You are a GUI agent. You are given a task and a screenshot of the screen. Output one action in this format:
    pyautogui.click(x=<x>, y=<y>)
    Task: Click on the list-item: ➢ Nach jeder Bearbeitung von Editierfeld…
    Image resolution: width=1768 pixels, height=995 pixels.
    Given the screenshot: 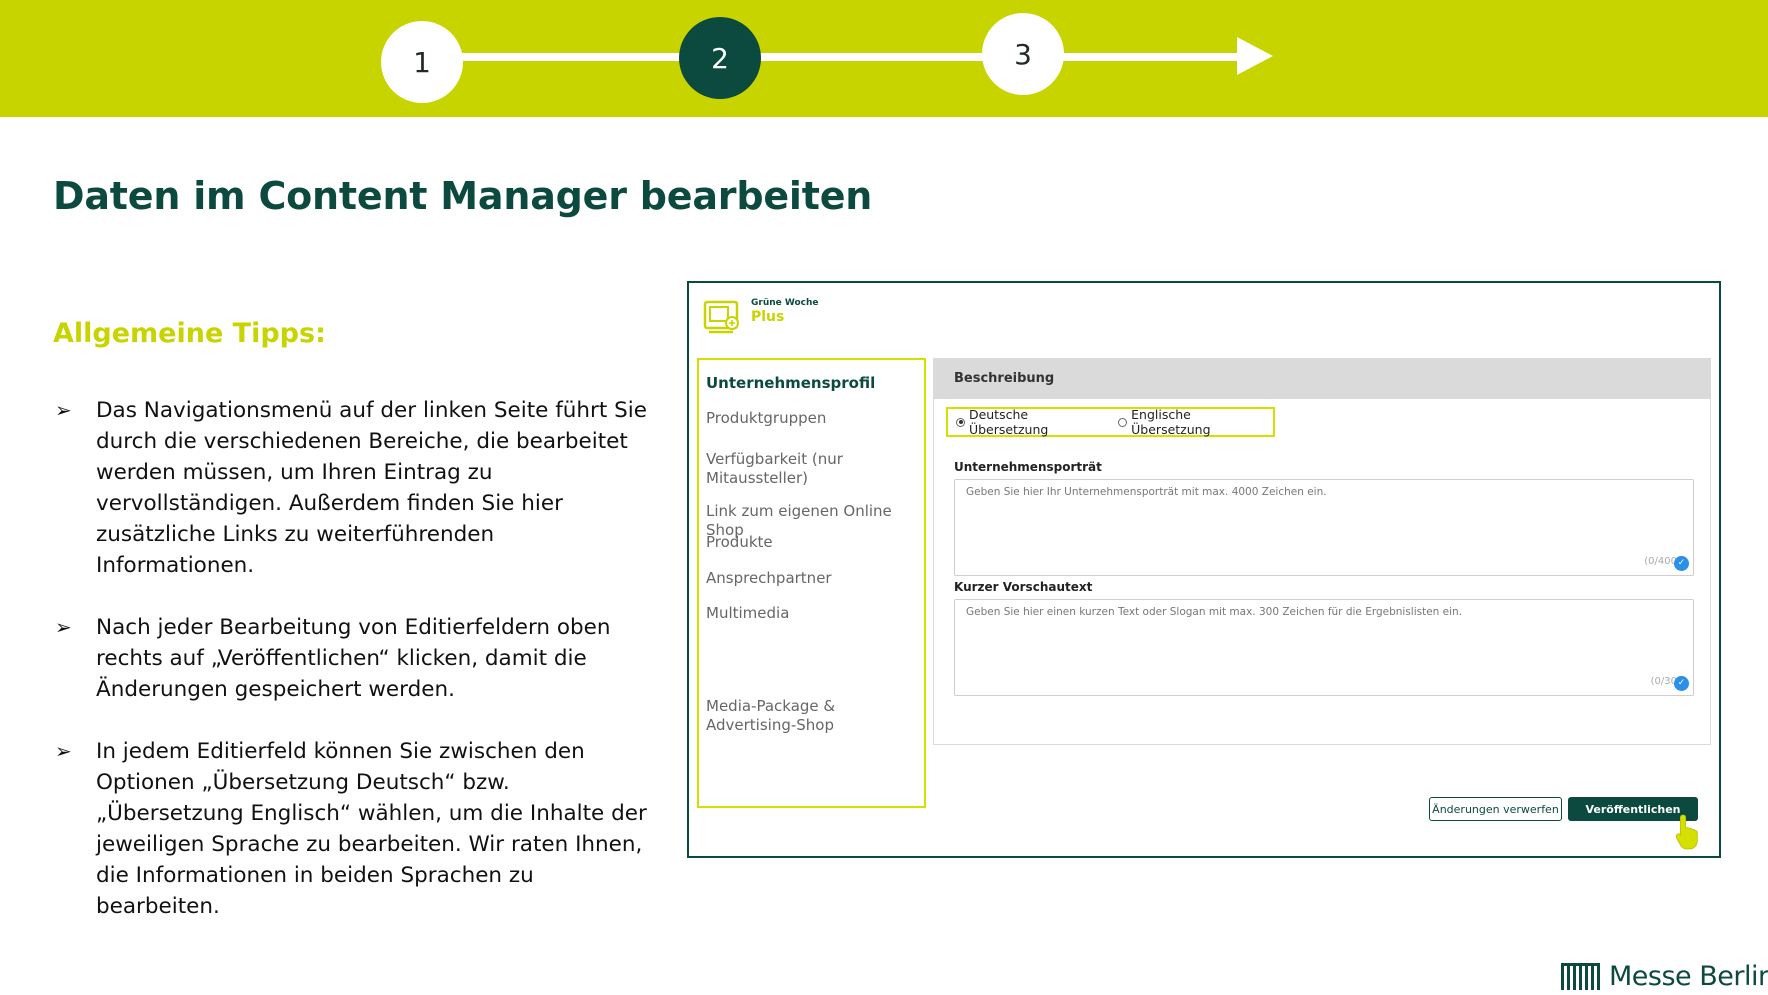 What is the action you would take?
    pyautogui.click(x=353, y=658)
    